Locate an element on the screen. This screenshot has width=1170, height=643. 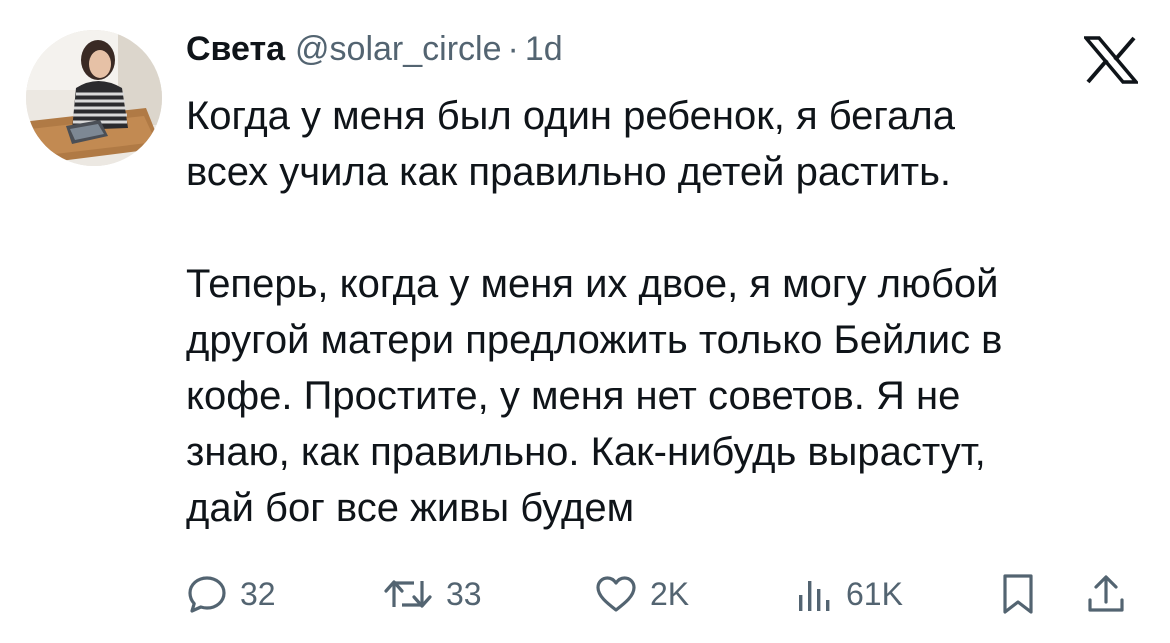
reply-button: 32 is located at coordinates (231, 594).